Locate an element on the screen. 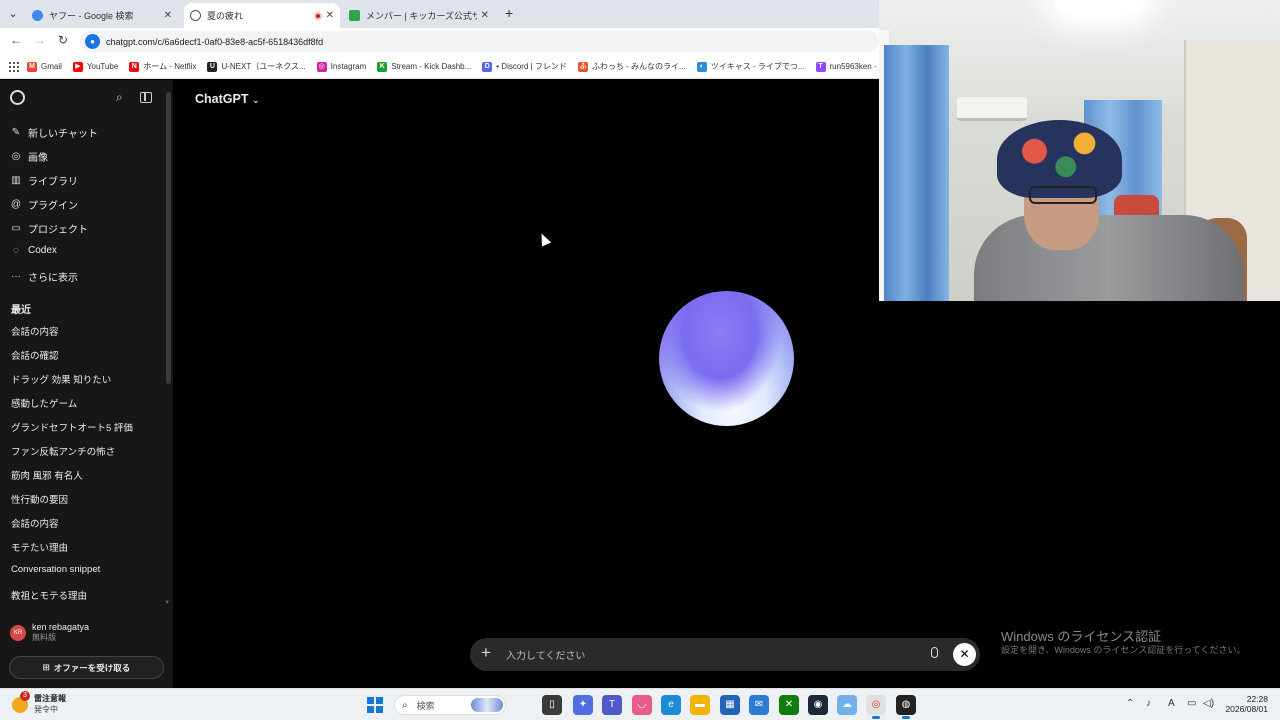 The width and height of the screenshot is (1280, 720). apps-grid-icon is located at coordinates (14, 66).